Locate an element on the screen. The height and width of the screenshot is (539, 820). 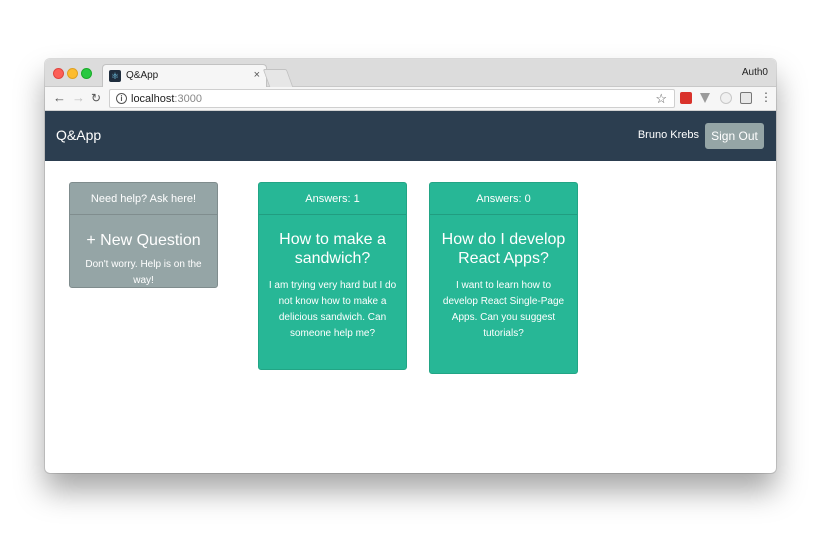
bookmark-star-icon: ☆ is located at coordinates (661, 99).